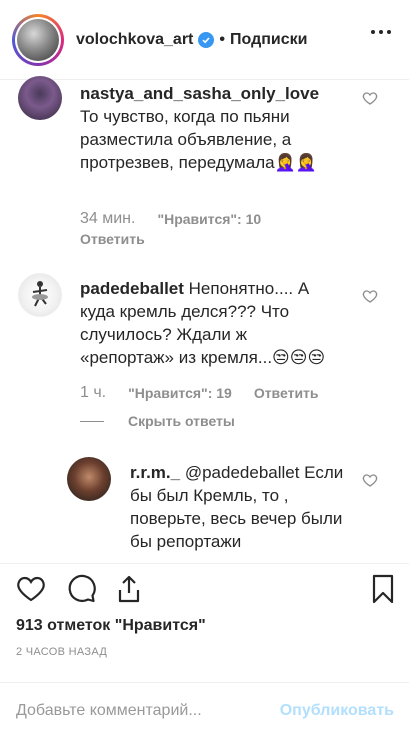 The width and height of the screenshot is (409, 739). I want to click on comment-username: nastya_and_sasha_only_love, so click(199, 93).